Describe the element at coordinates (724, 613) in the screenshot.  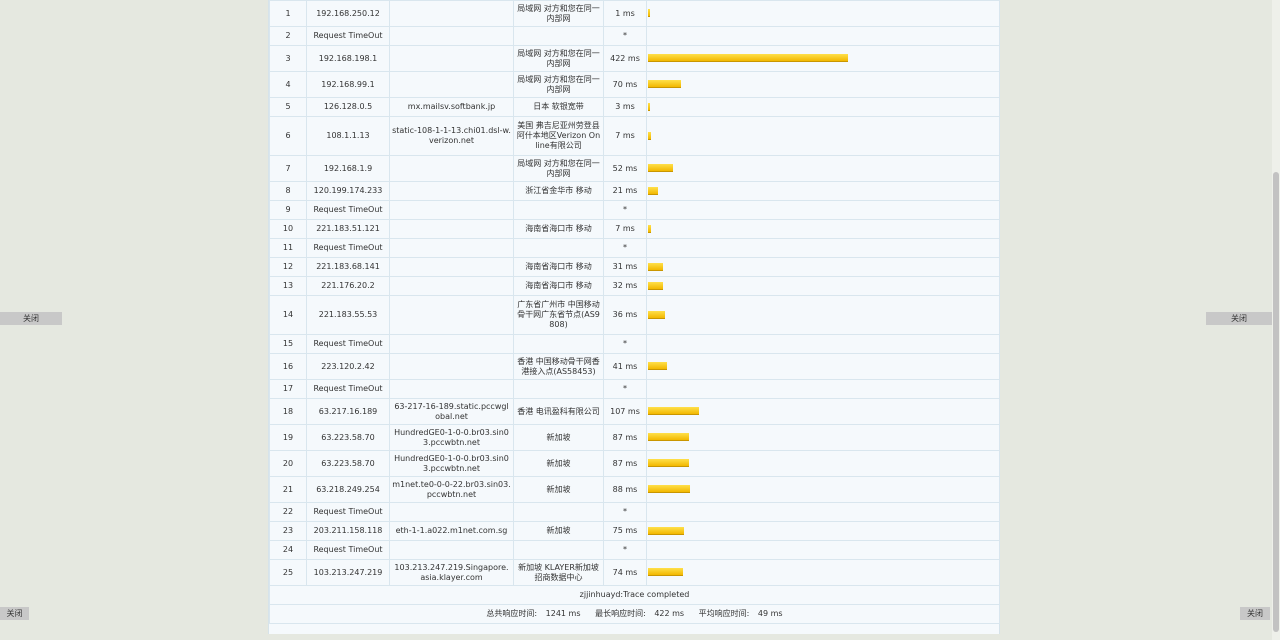
I see `avg-time-label: 平均响应时间:` at that location.